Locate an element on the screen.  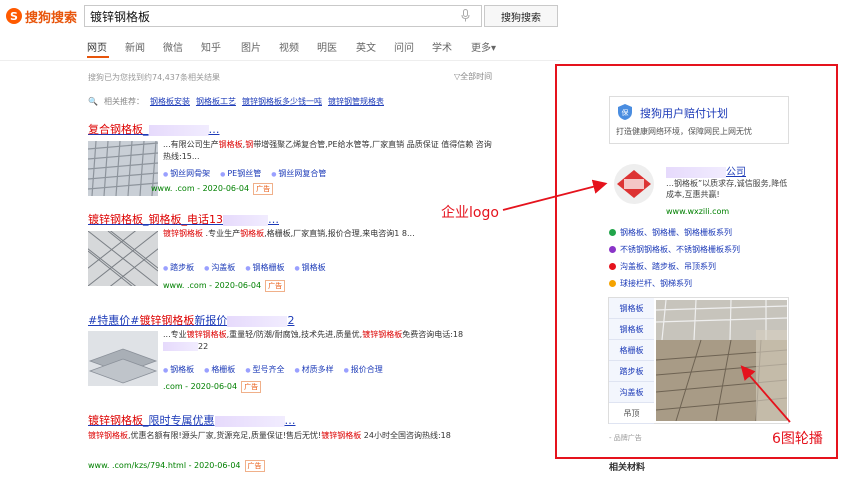
sitelink: 踏步板 is located at coordinates (178, 267).